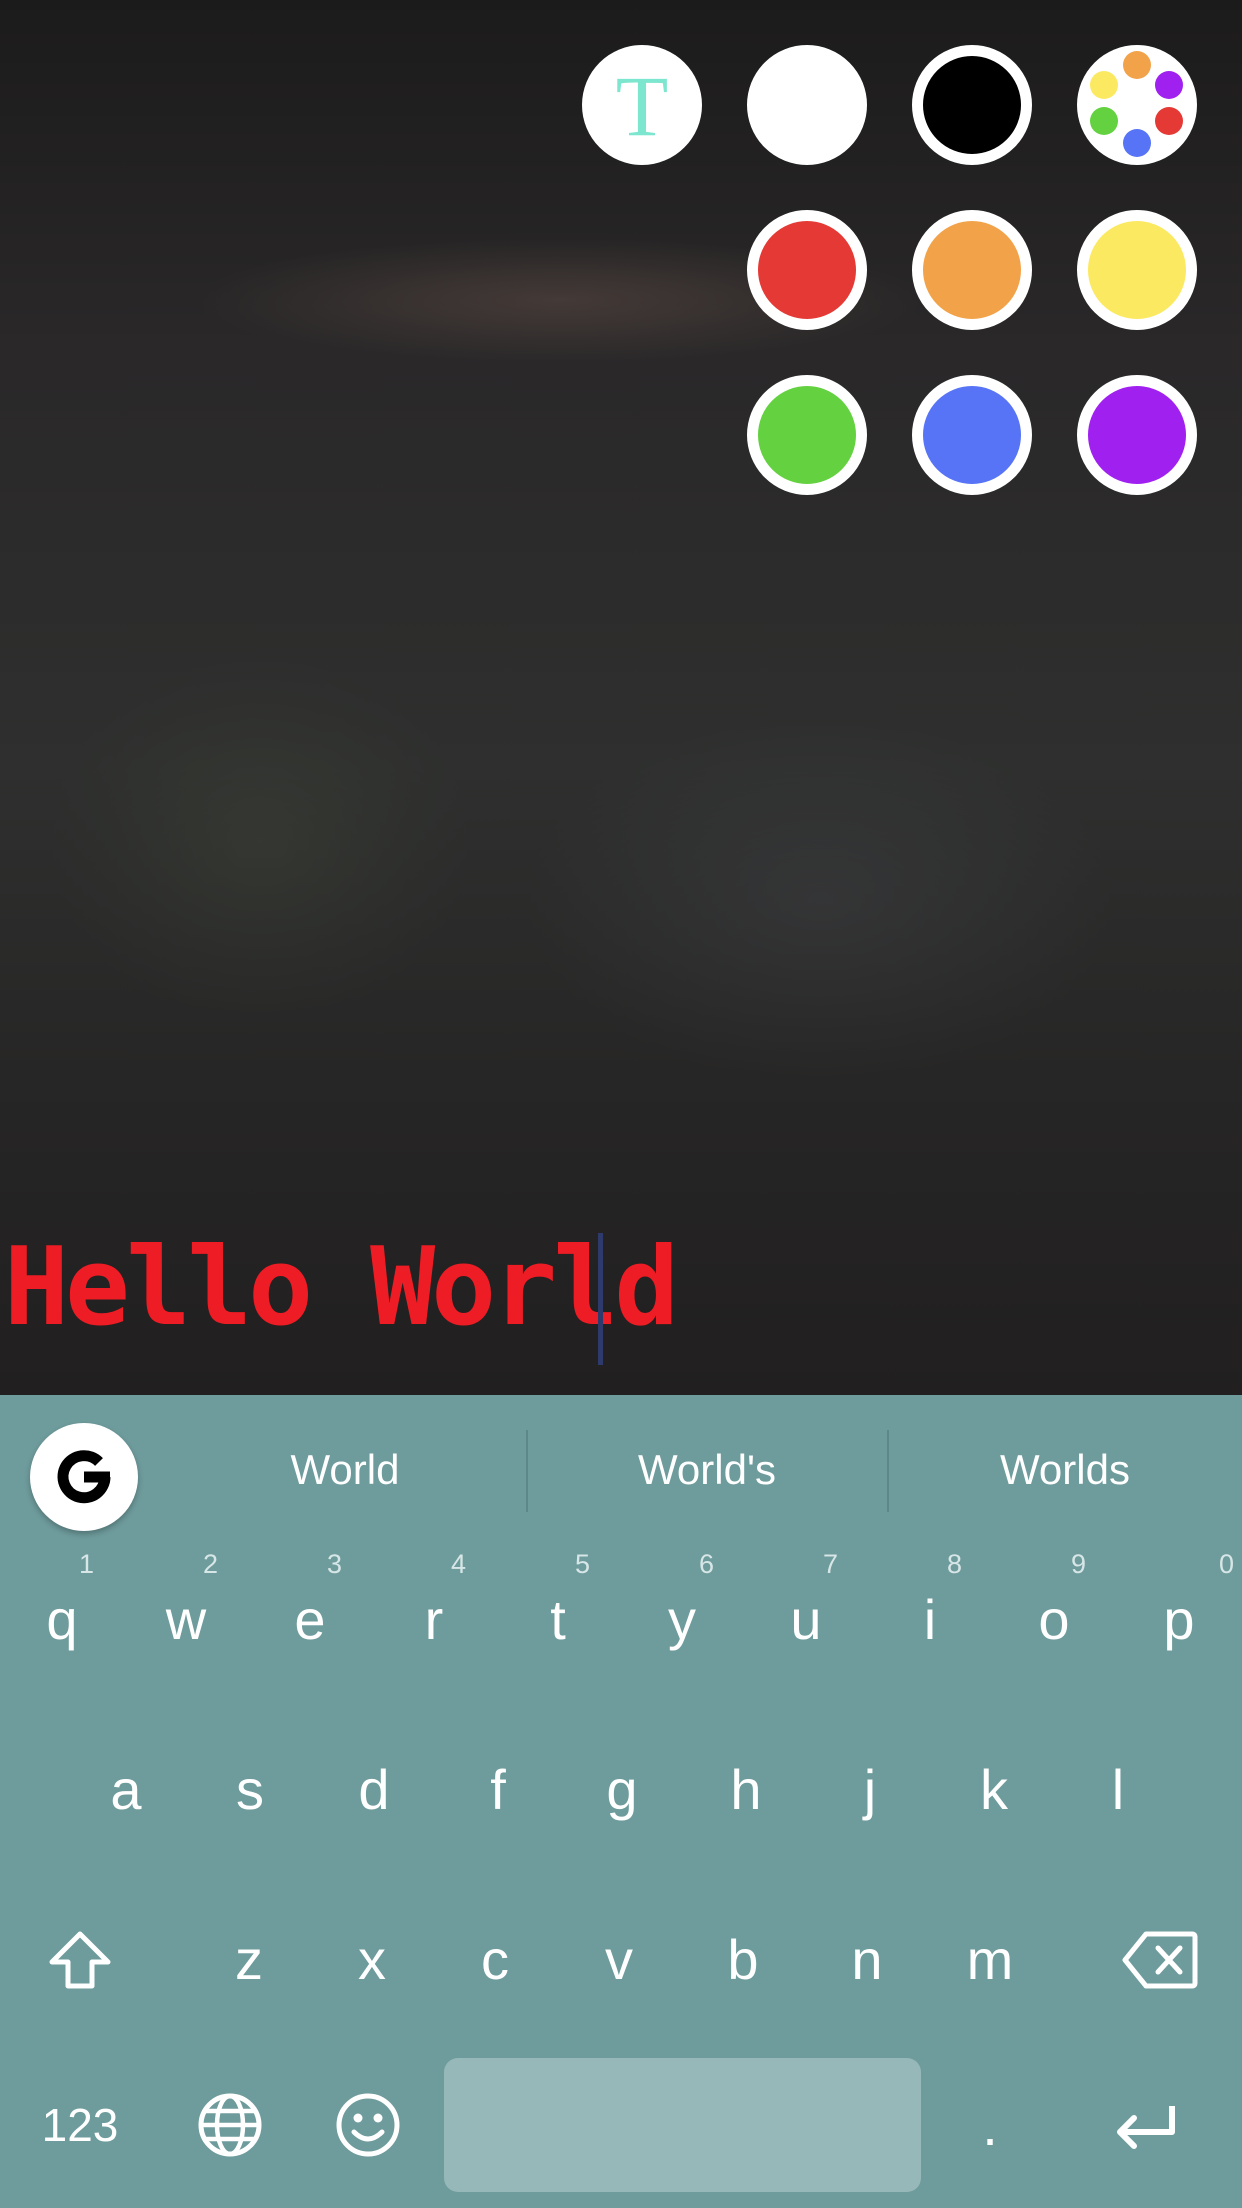 The height and width of the screenshot is (2208, 1242). I want to click on shift-icon, so click(80, 1960).